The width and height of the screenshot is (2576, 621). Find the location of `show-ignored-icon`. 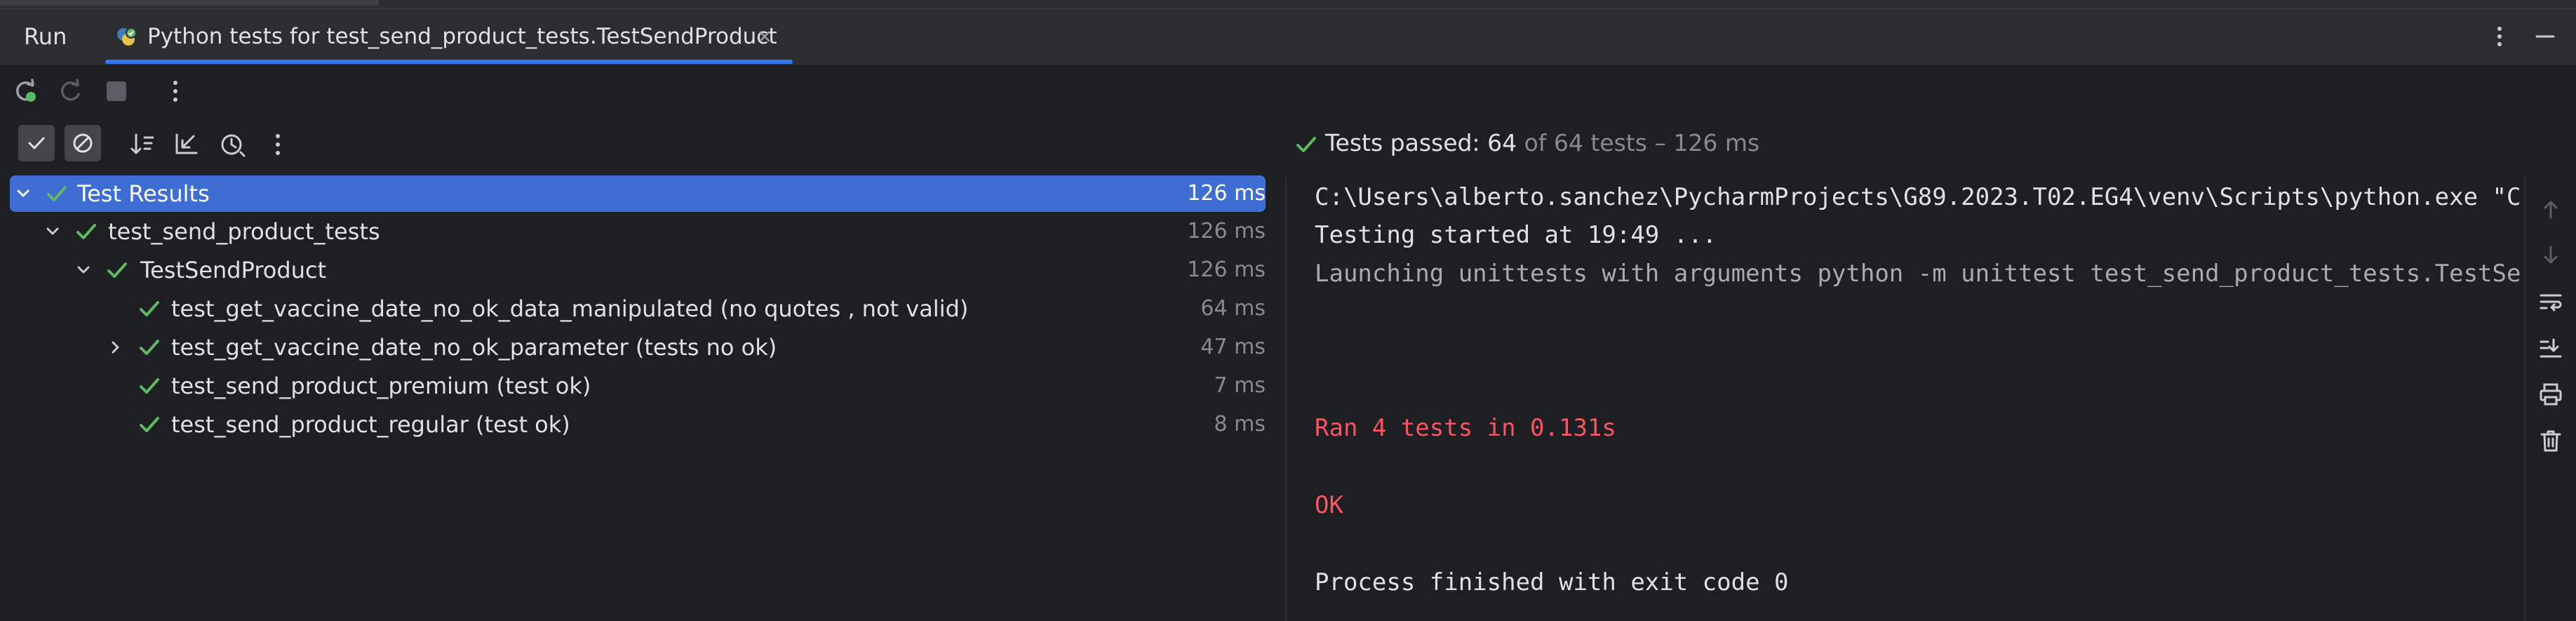

show-ignored-icon is located at coordinates (83, 143).